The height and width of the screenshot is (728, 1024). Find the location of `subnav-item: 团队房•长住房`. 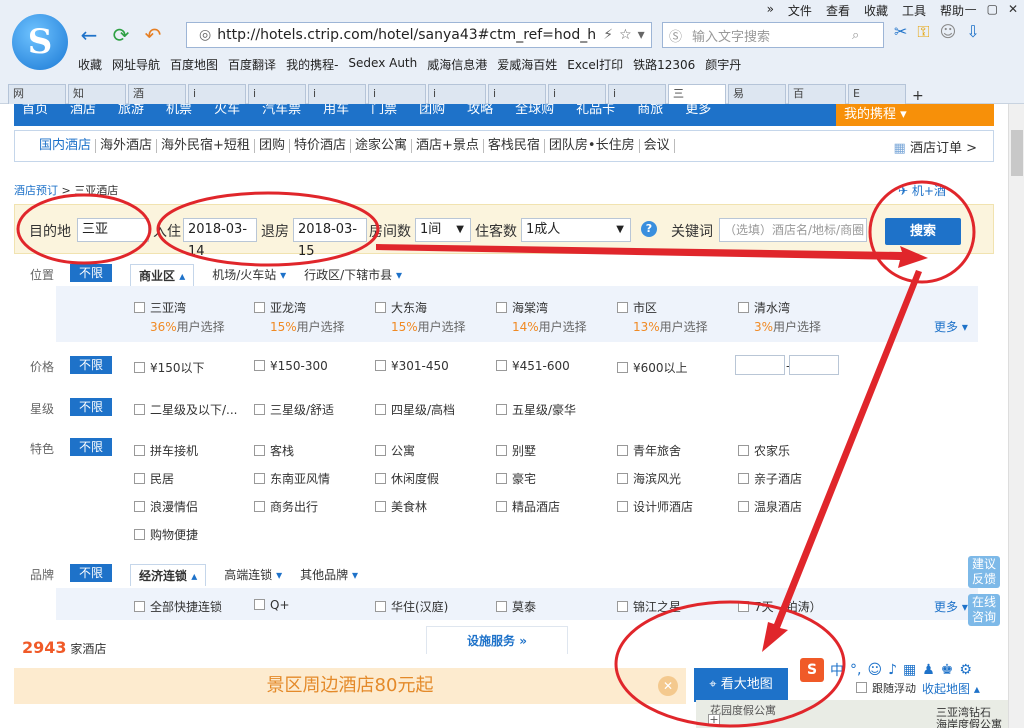

subnav-item: 团队房•长住房 is located at coordinates (592, 146).